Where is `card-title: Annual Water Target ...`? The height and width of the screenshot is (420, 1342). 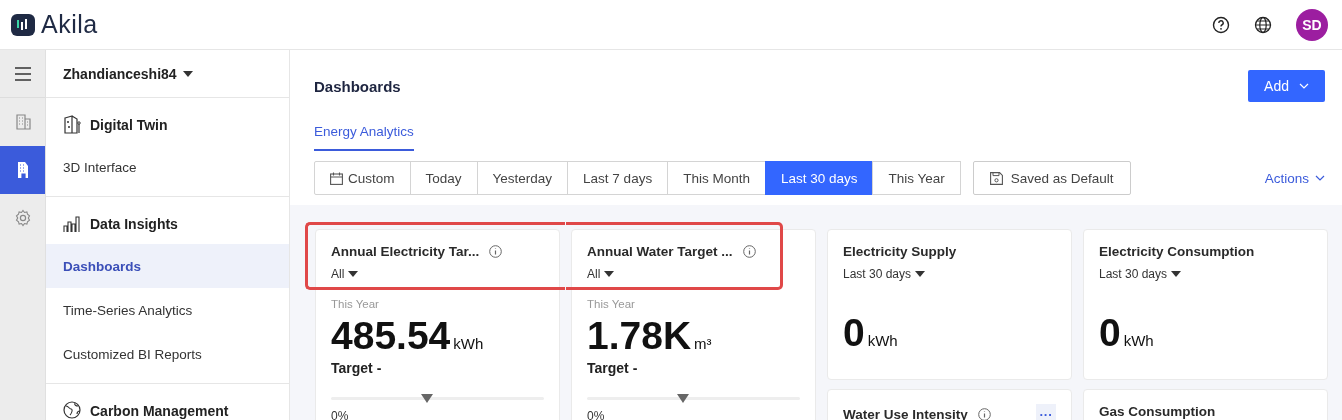 card-title: Annual Water Target ... is located at coordinates (660, 251).